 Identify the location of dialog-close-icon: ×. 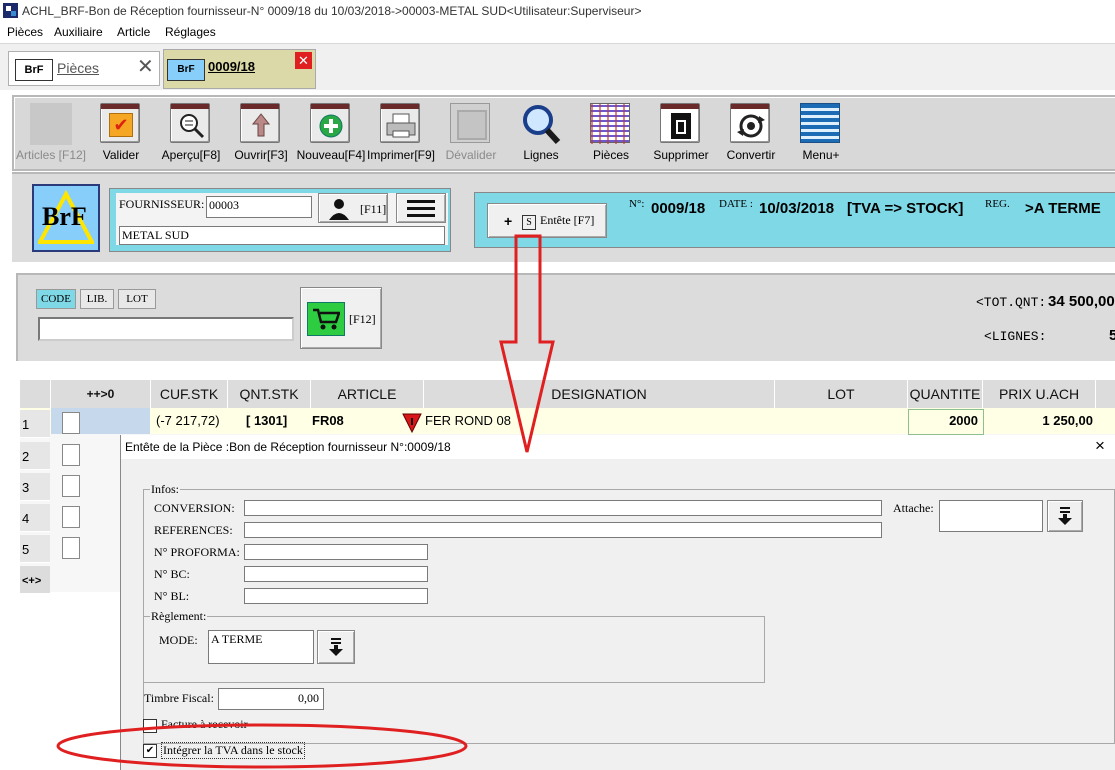
(1100, 446).